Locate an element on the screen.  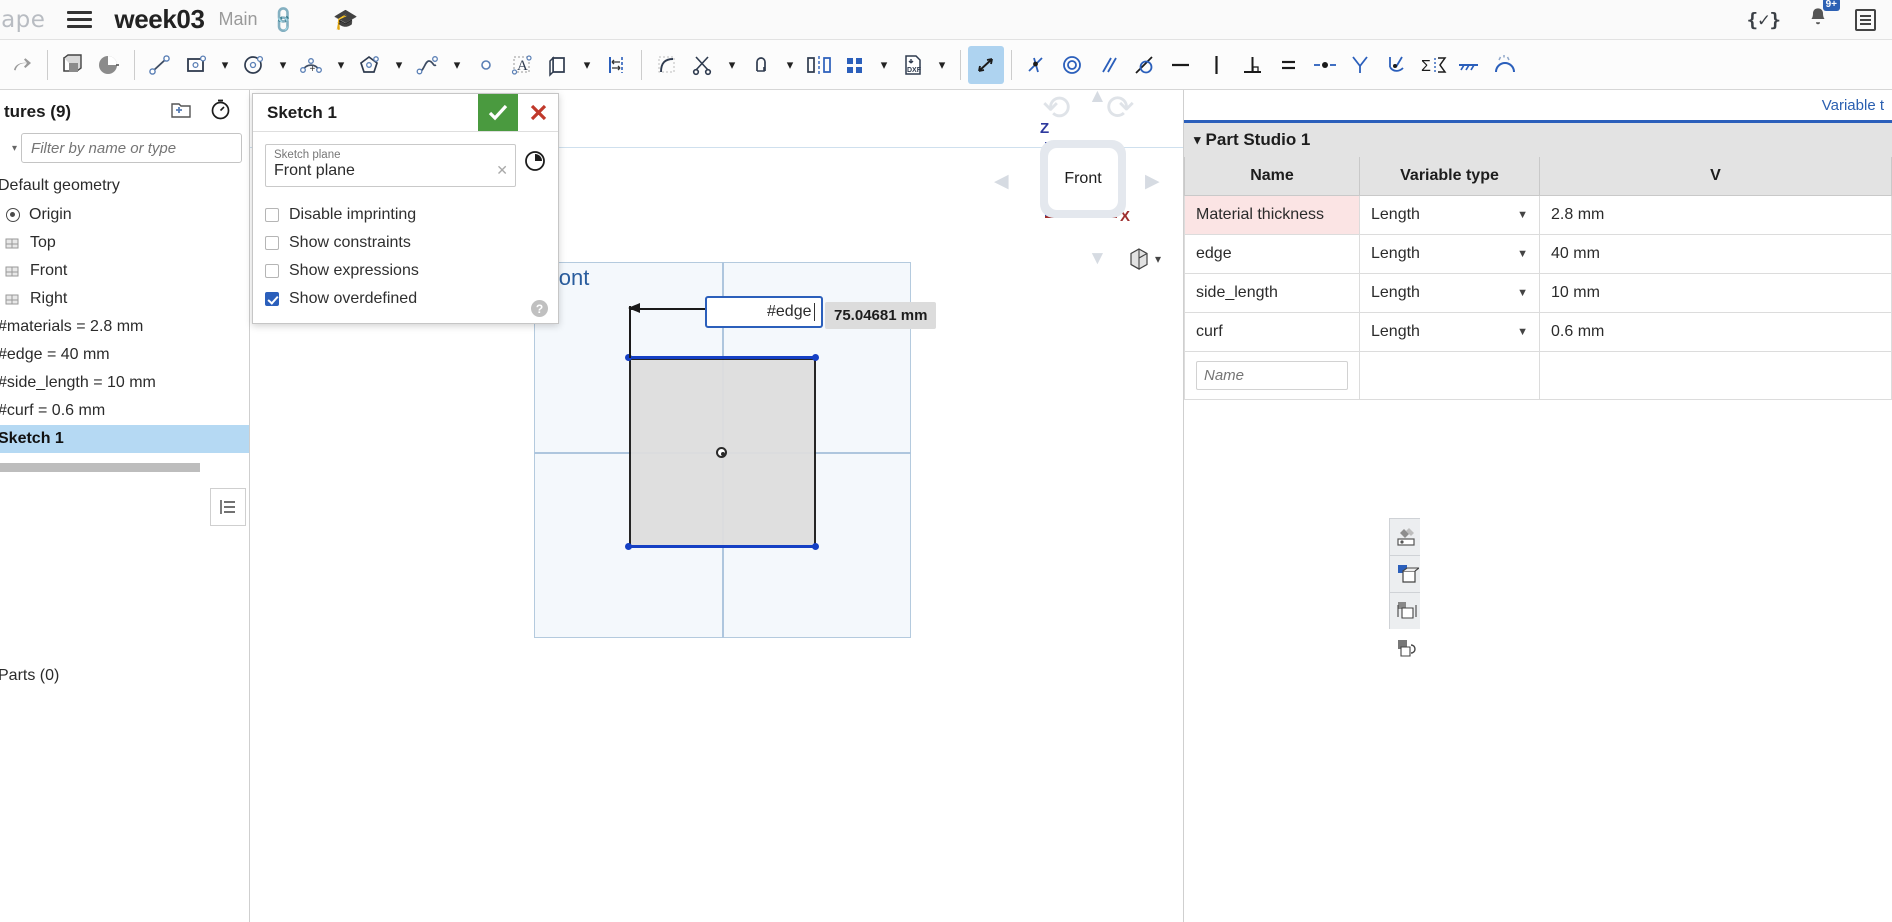
feature-list-toggle-button is located at coordinates (228, 507).